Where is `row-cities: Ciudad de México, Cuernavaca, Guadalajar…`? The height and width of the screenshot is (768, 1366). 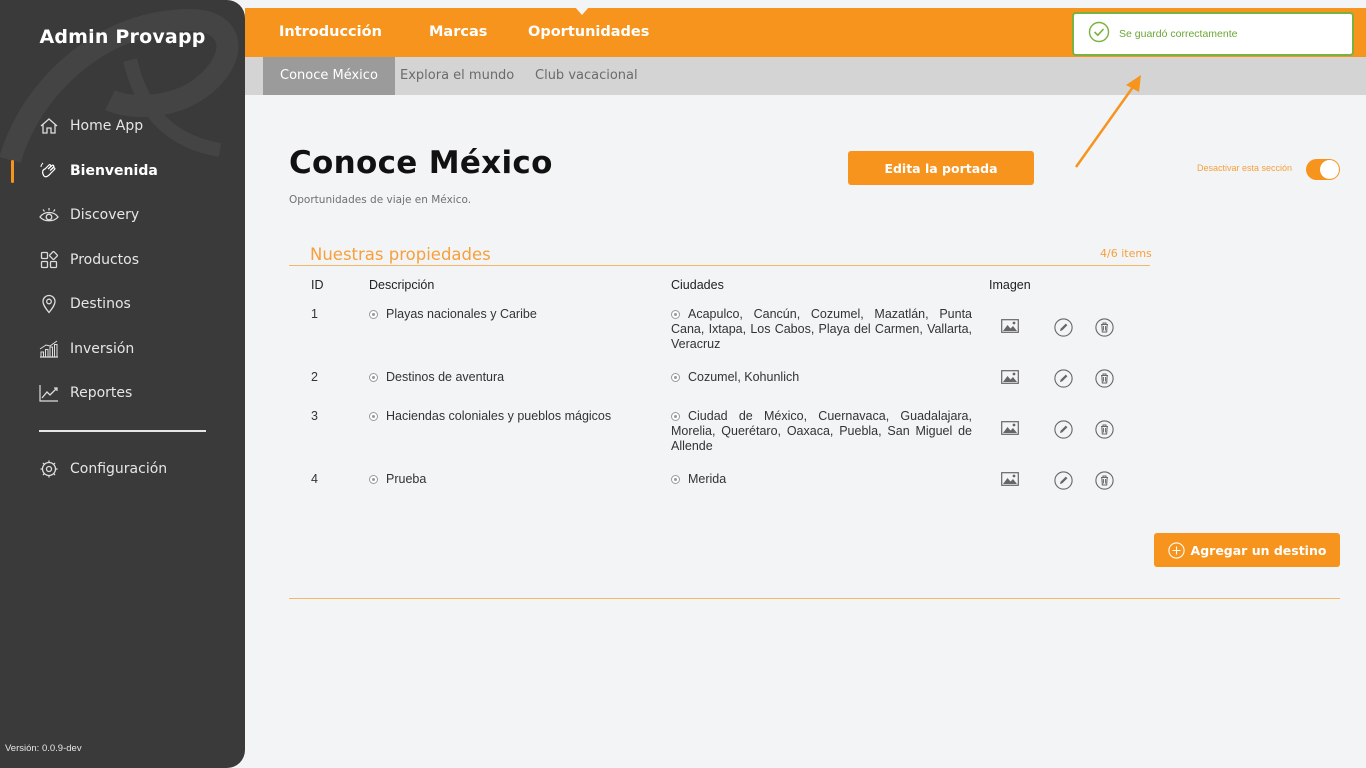
row-cities: Ciudad de México, Cuernavaca, Guadalajar… is located at coordinates (821, 431).